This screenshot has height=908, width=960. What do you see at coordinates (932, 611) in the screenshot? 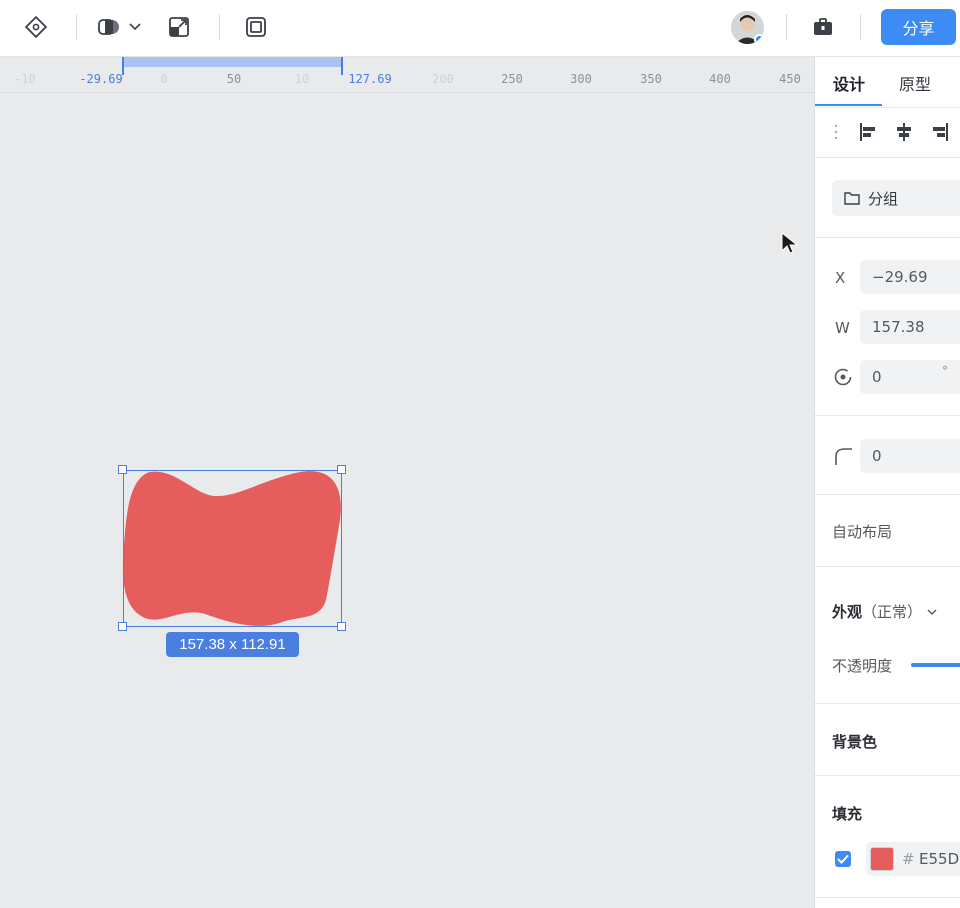
I see `chevron-down-icon` at bounding box center [932, 611].